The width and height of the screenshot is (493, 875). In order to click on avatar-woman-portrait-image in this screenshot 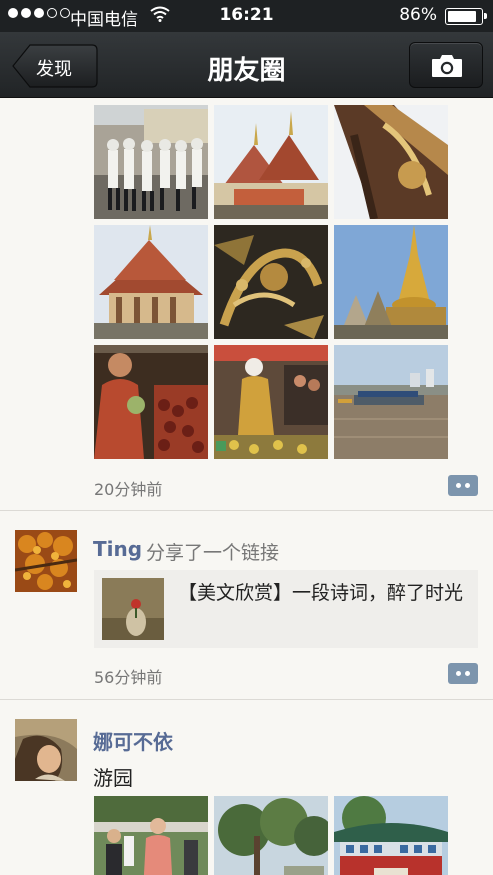, I will do `click(46, 750)`.